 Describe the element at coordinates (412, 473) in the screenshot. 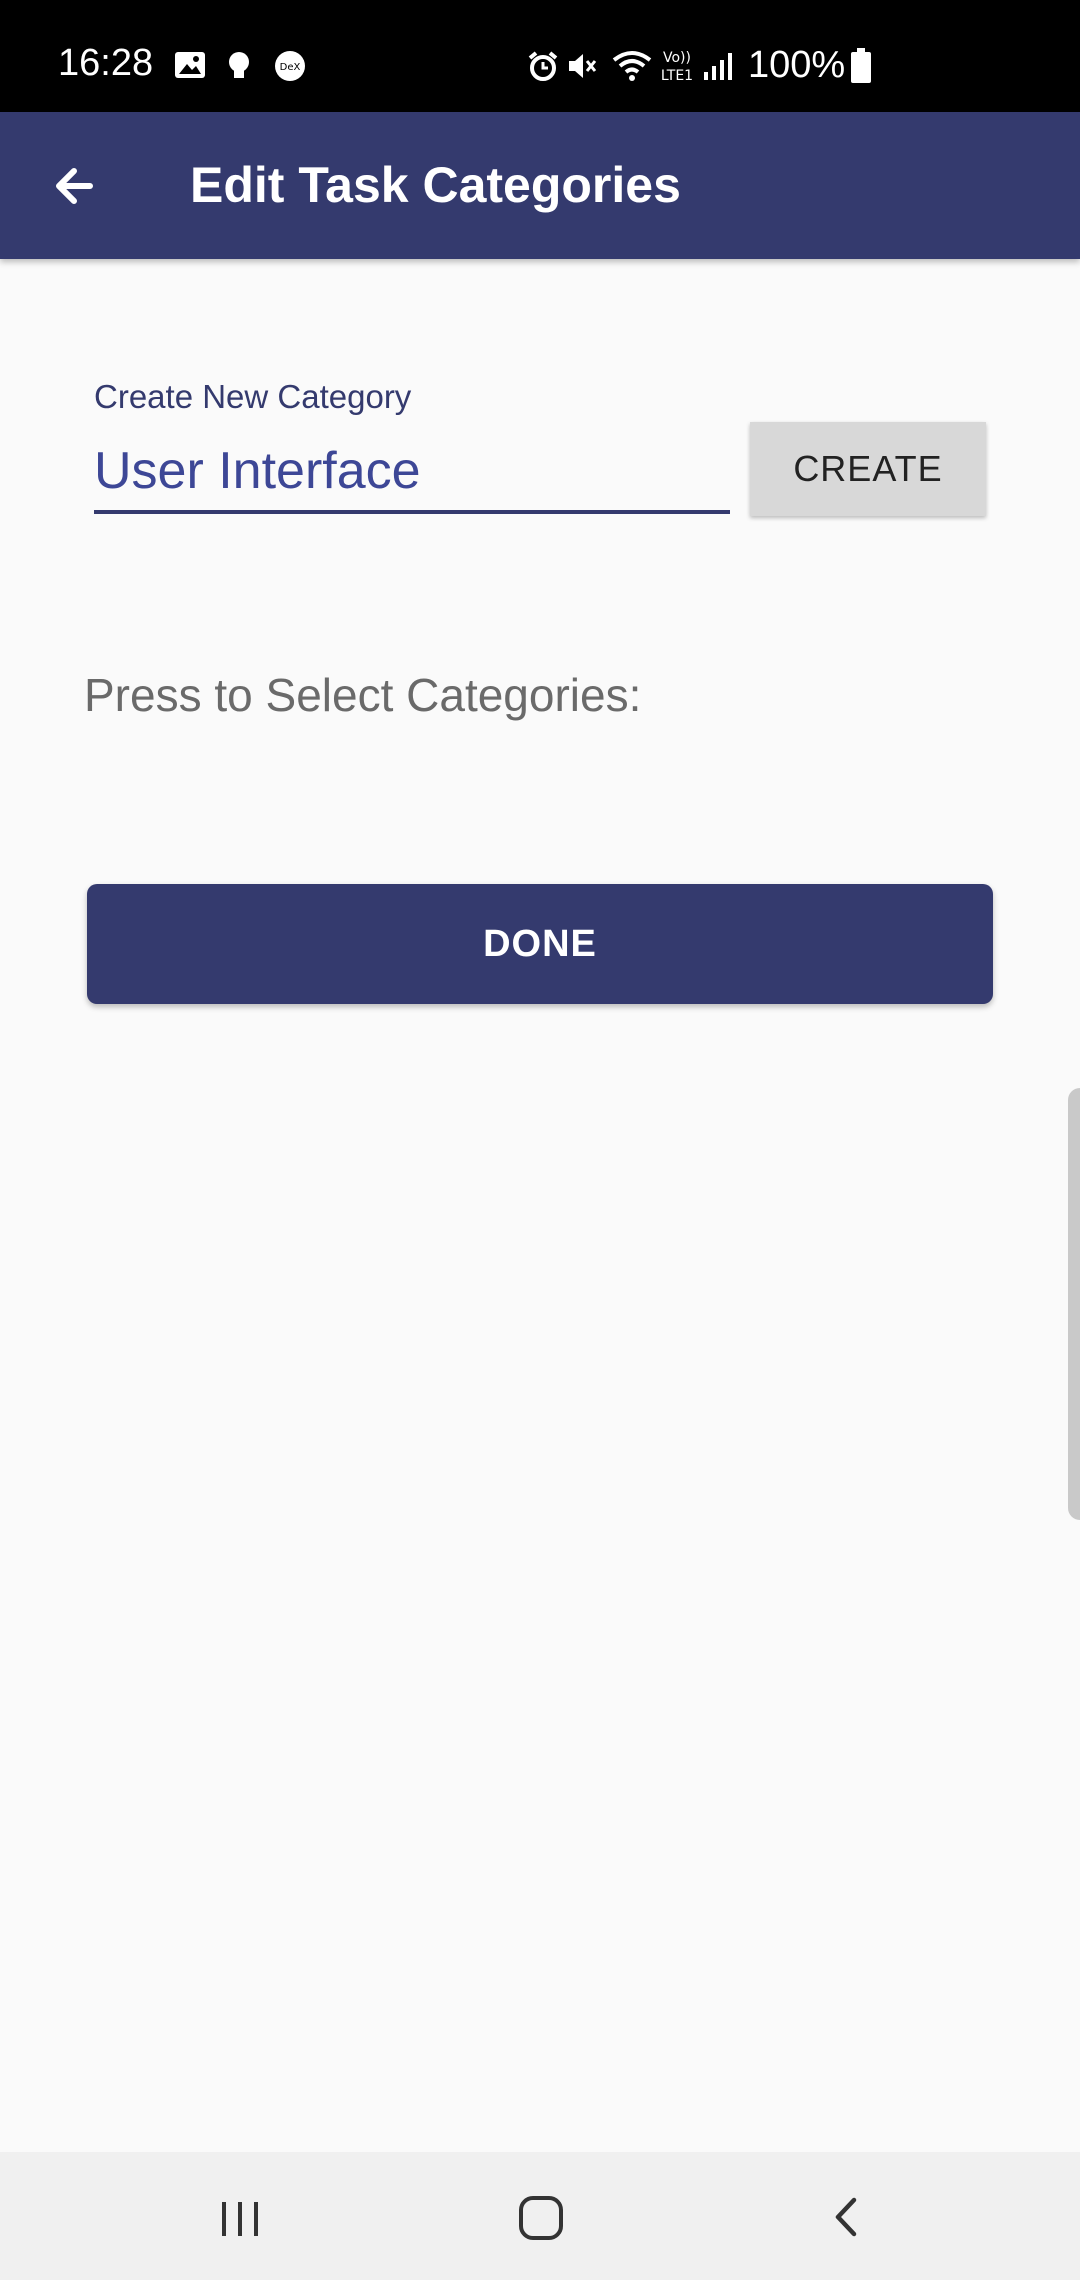

I see `new-category-input` at that location.